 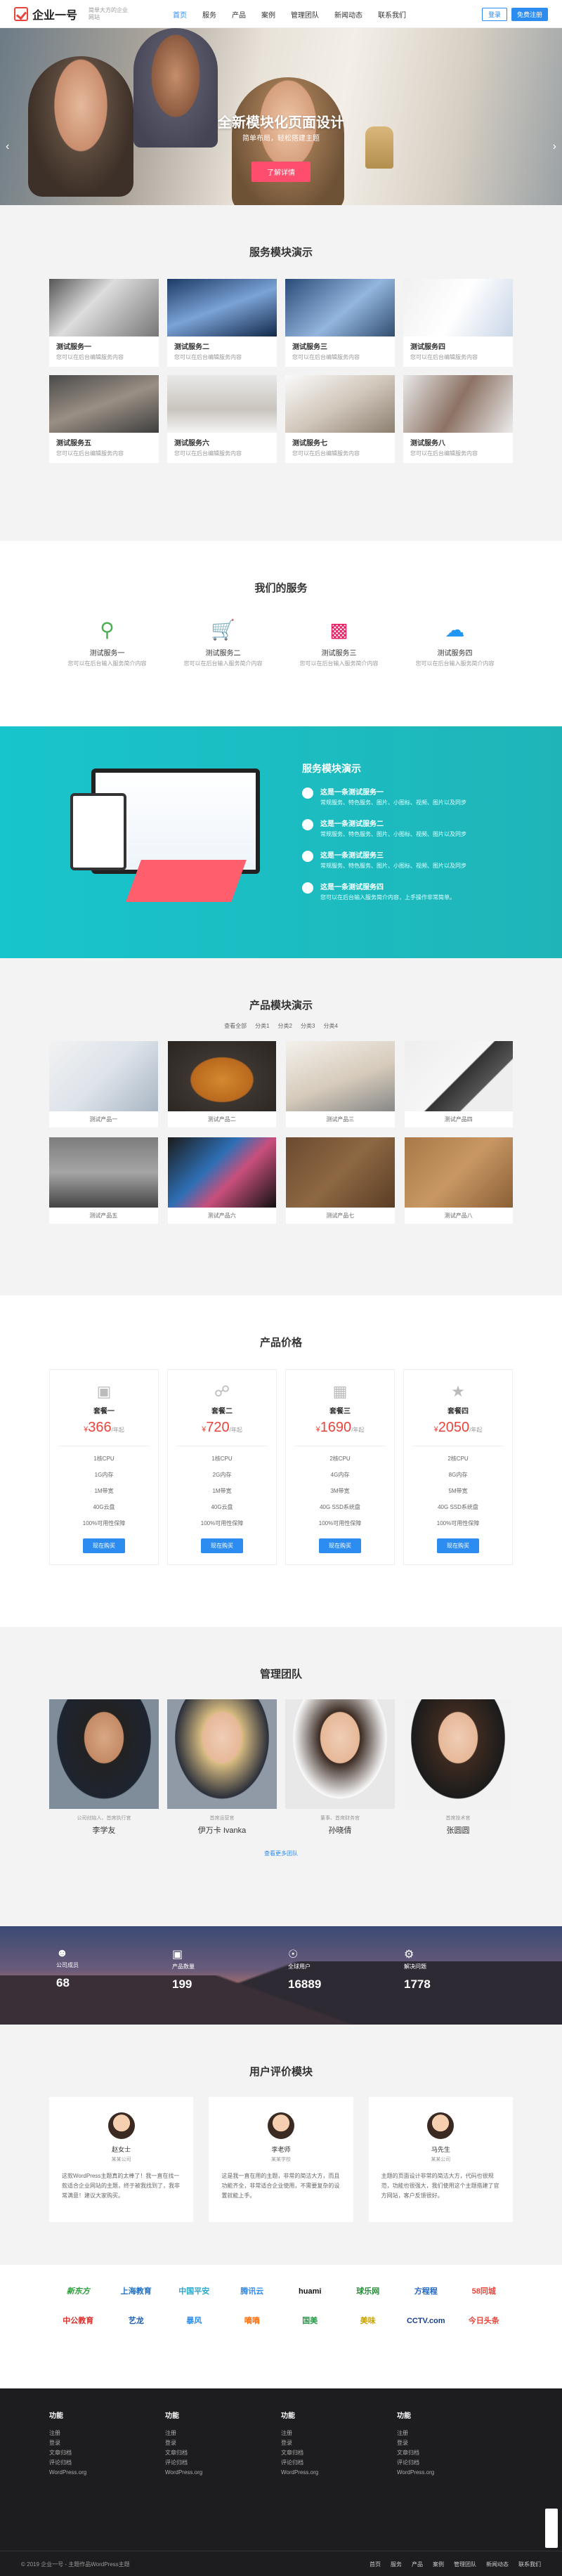 I want to click on cube-icon: ▣, so click(x=104, y=1391).